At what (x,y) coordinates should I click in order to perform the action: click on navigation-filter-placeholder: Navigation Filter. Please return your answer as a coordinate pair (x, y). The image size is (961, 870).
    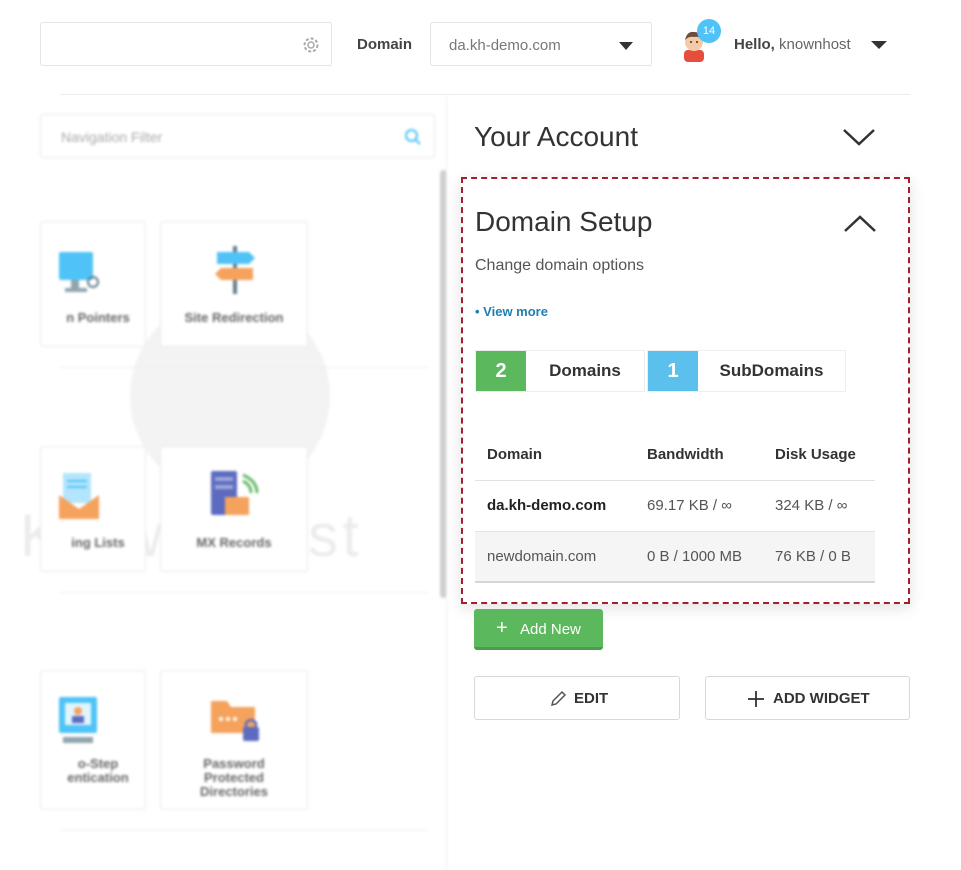
    Looking at the image, I should click on (112, 137).